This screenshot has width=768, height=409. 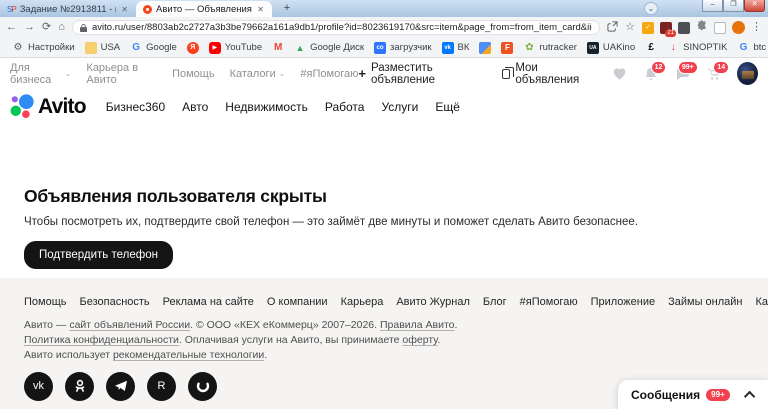 What do you see at coordinates (193, 74) in the screenshot?
I see `topbar-help: Помощь` at bounding box center [193, 74].